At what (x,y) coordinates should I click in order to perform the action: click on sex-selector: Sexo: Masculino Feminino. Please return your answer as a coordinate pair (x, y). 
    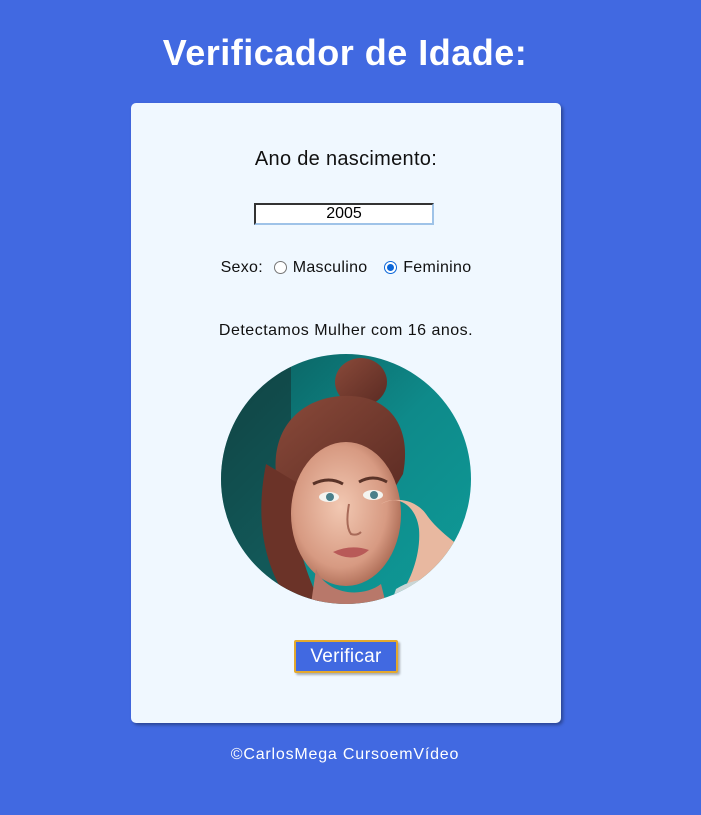
    Looking at the image, I should click on (346, 268).